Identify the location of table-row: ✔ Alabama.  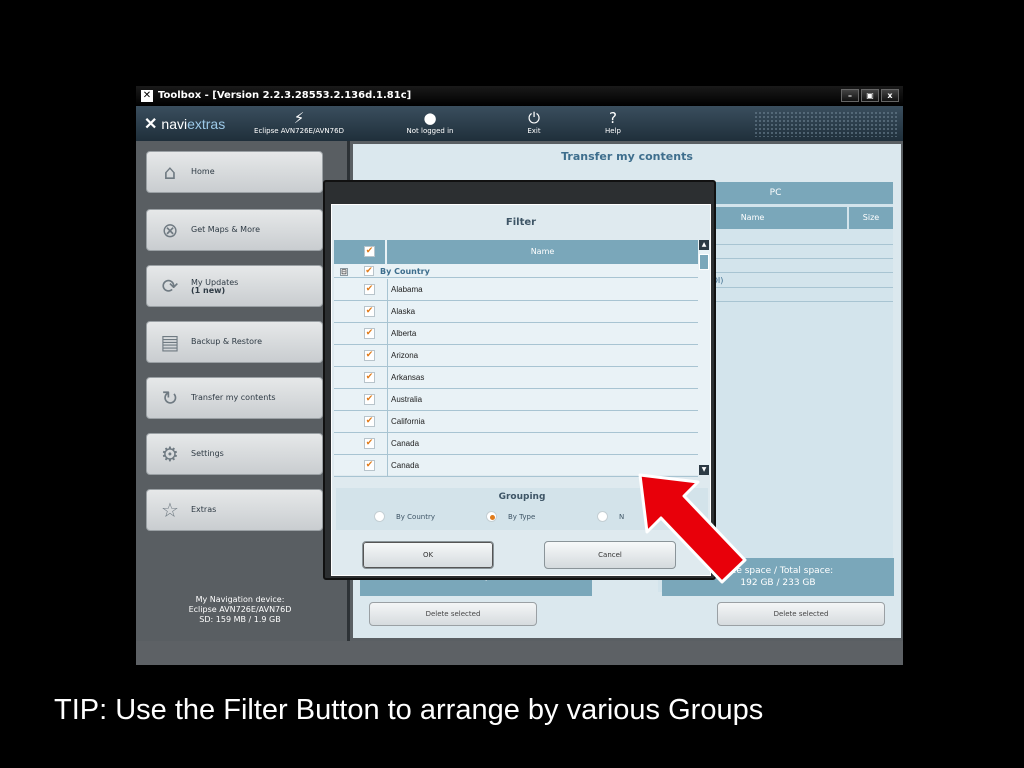
(516, 290).